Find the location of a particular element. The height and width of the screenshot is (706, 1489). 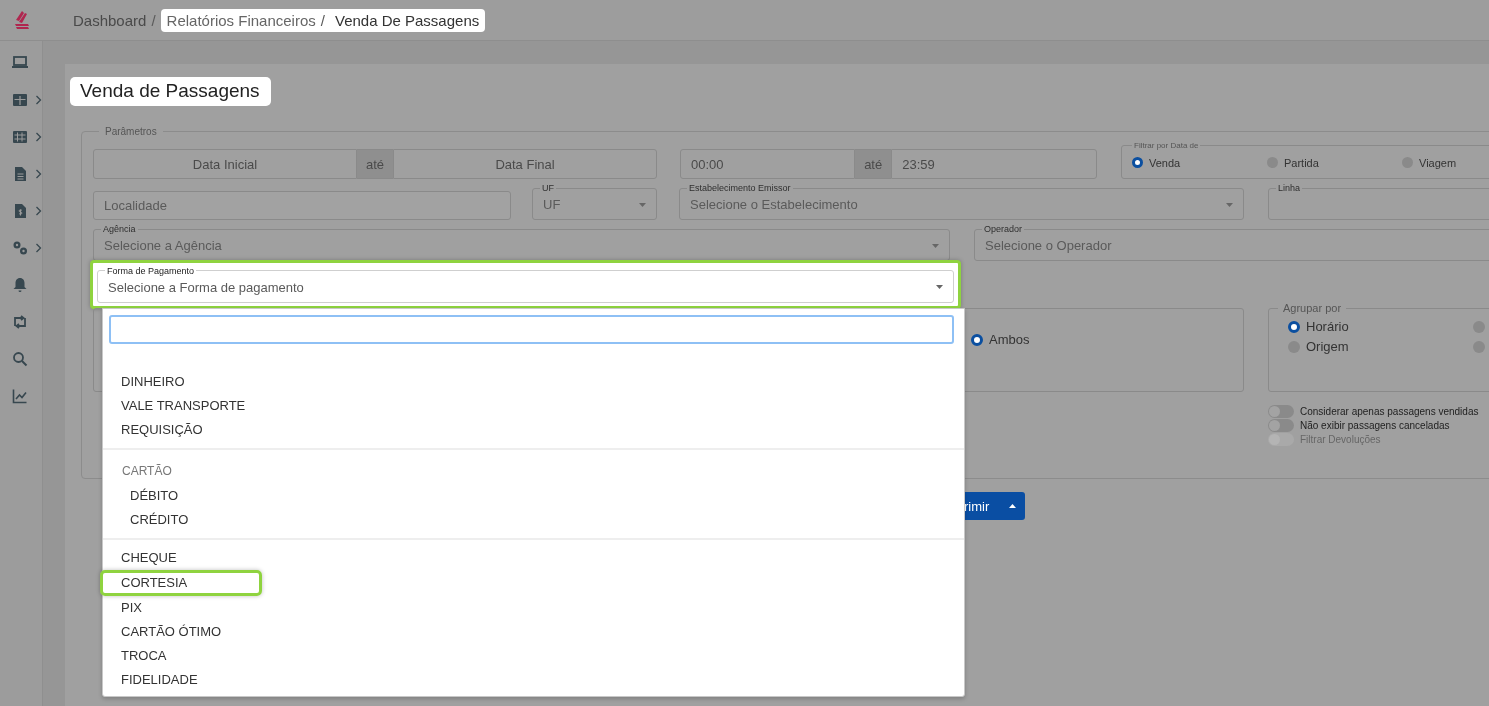

start-time-field: 00:00 is located at coordinates (768, 164).